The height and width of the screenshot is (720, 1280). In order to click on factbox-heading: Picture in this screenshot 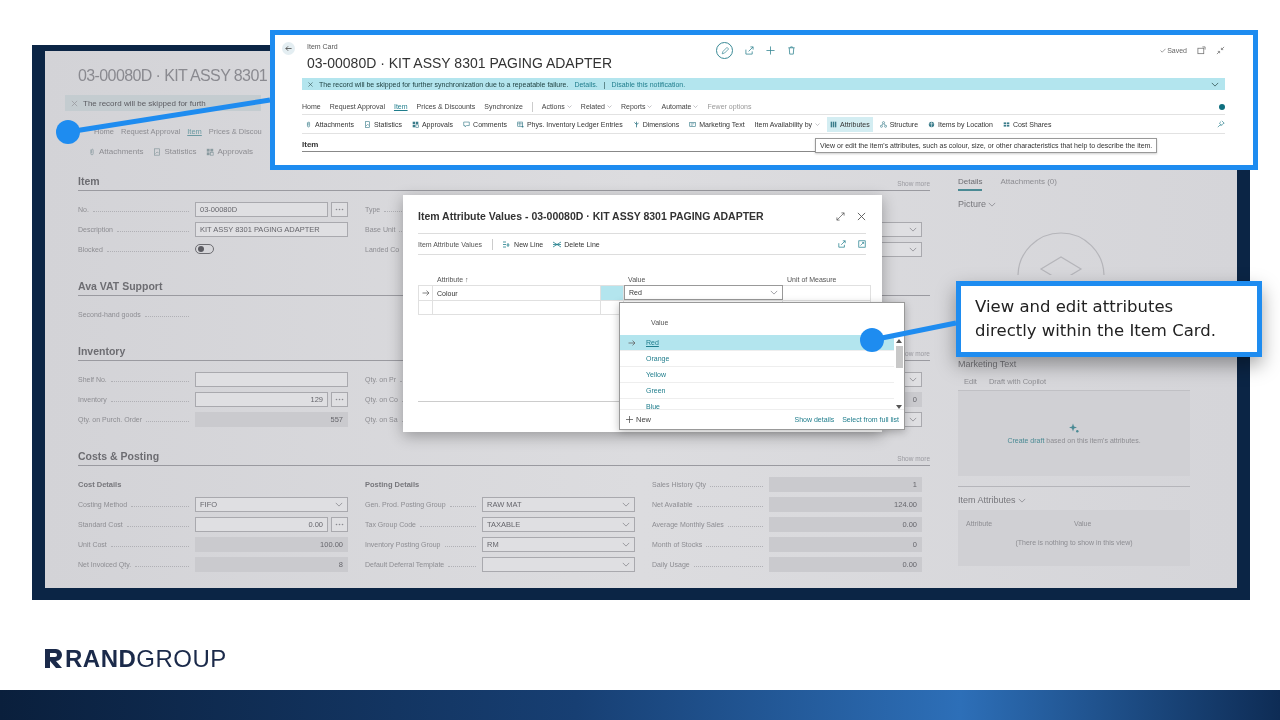, I will do `click(972, 204)`.